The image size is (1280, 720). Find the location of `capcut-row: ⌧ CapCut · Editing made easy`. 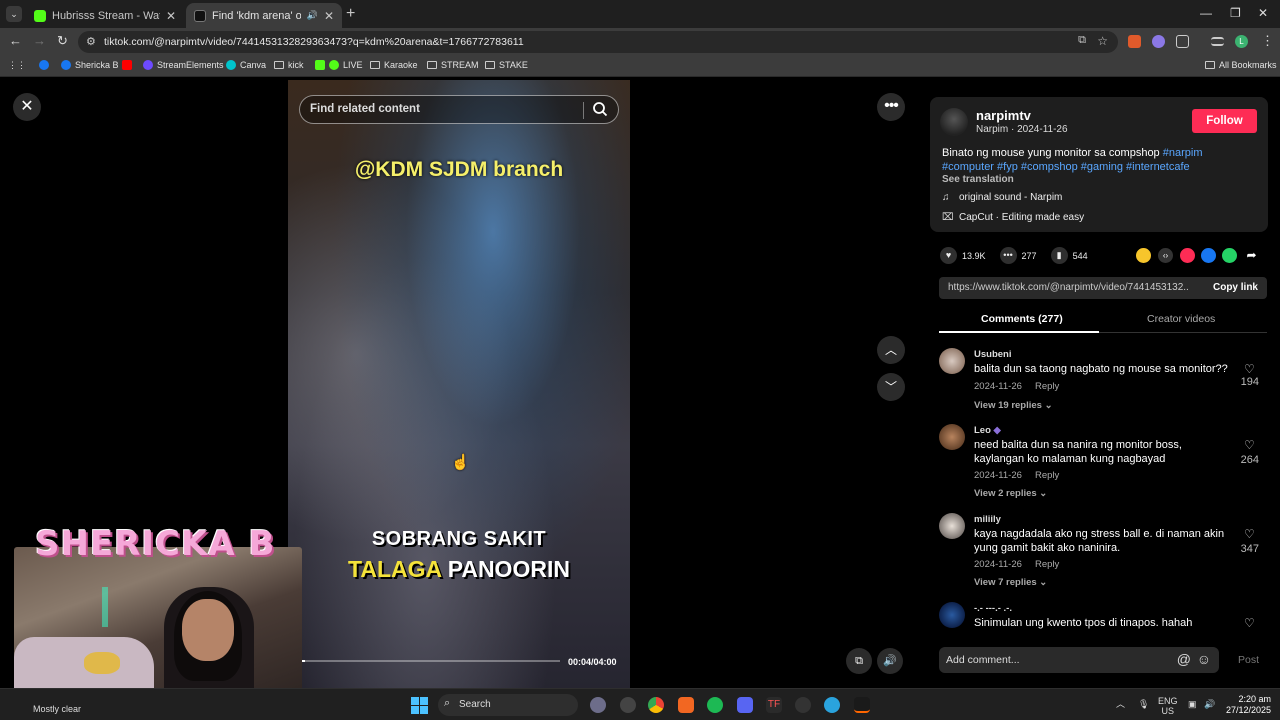

capcut-row: ⌧ CapCut · Editing made easy is located at coordinates (1013, 217).